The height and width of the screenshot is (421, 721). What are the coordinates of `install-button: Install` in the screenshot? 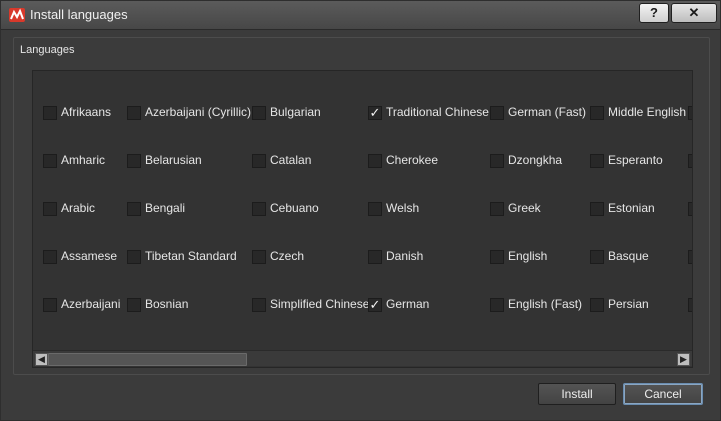 It's located at (577, 394).